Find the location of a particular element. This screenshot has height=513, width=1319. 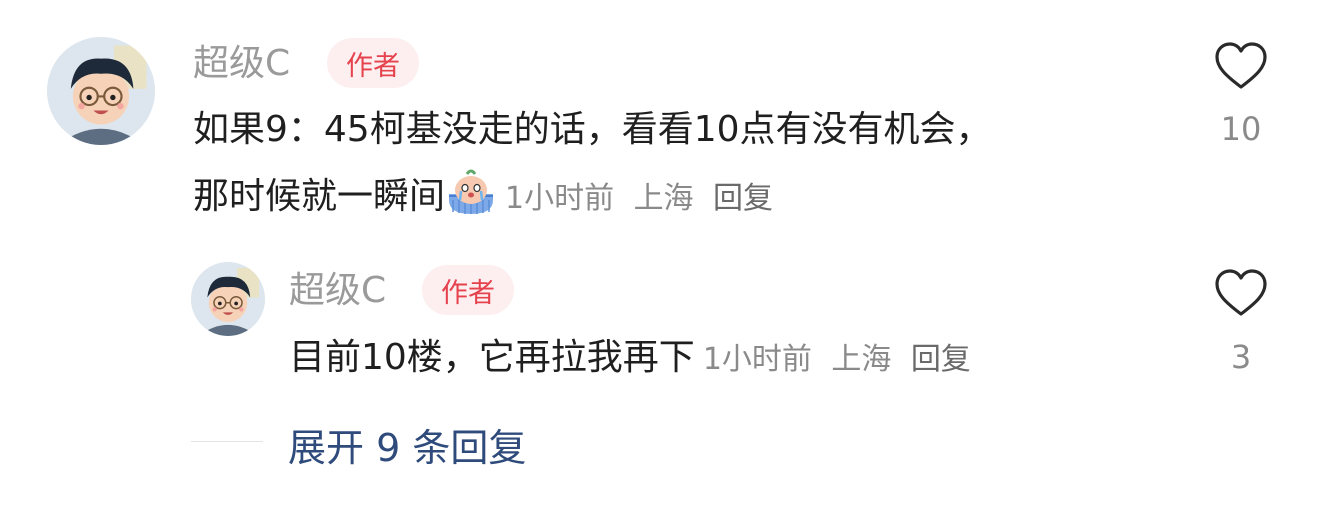

author-badge: 作者 is located at coordinates (373, 63).